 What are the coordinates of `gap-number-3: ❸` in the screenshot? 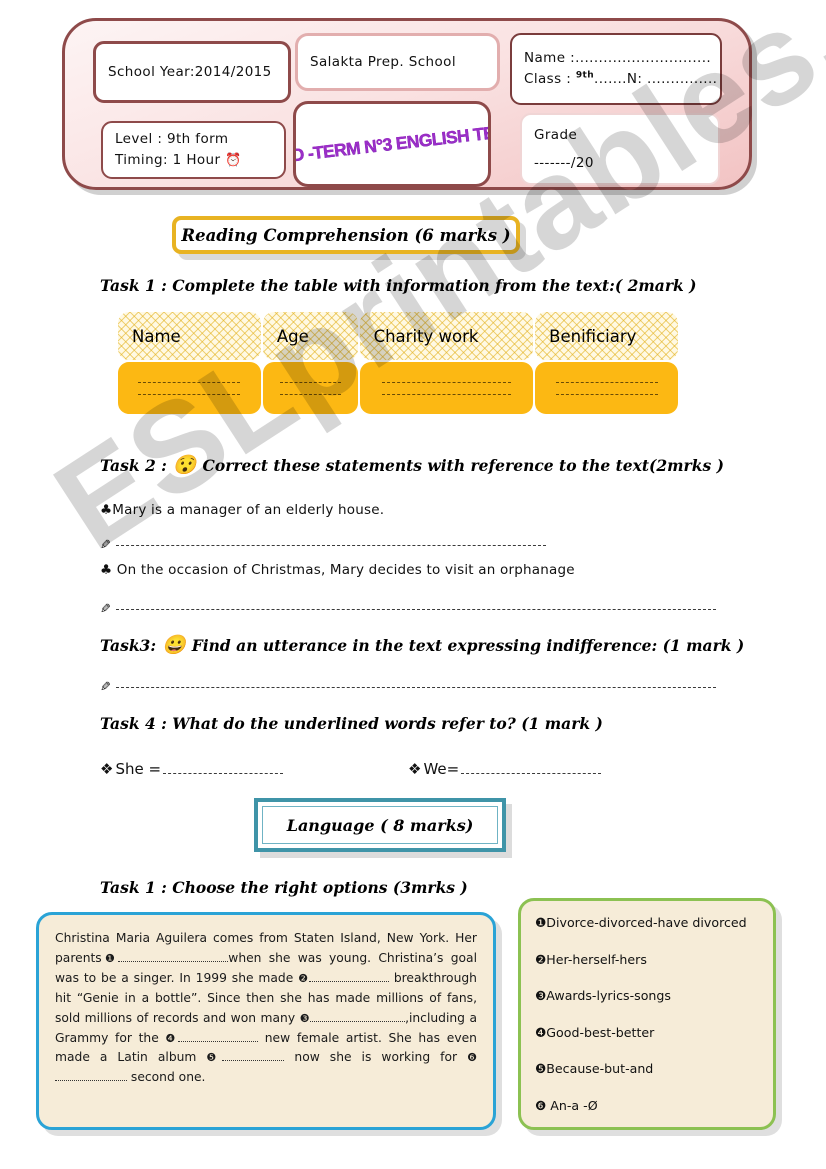 It's located at (305, 1018).